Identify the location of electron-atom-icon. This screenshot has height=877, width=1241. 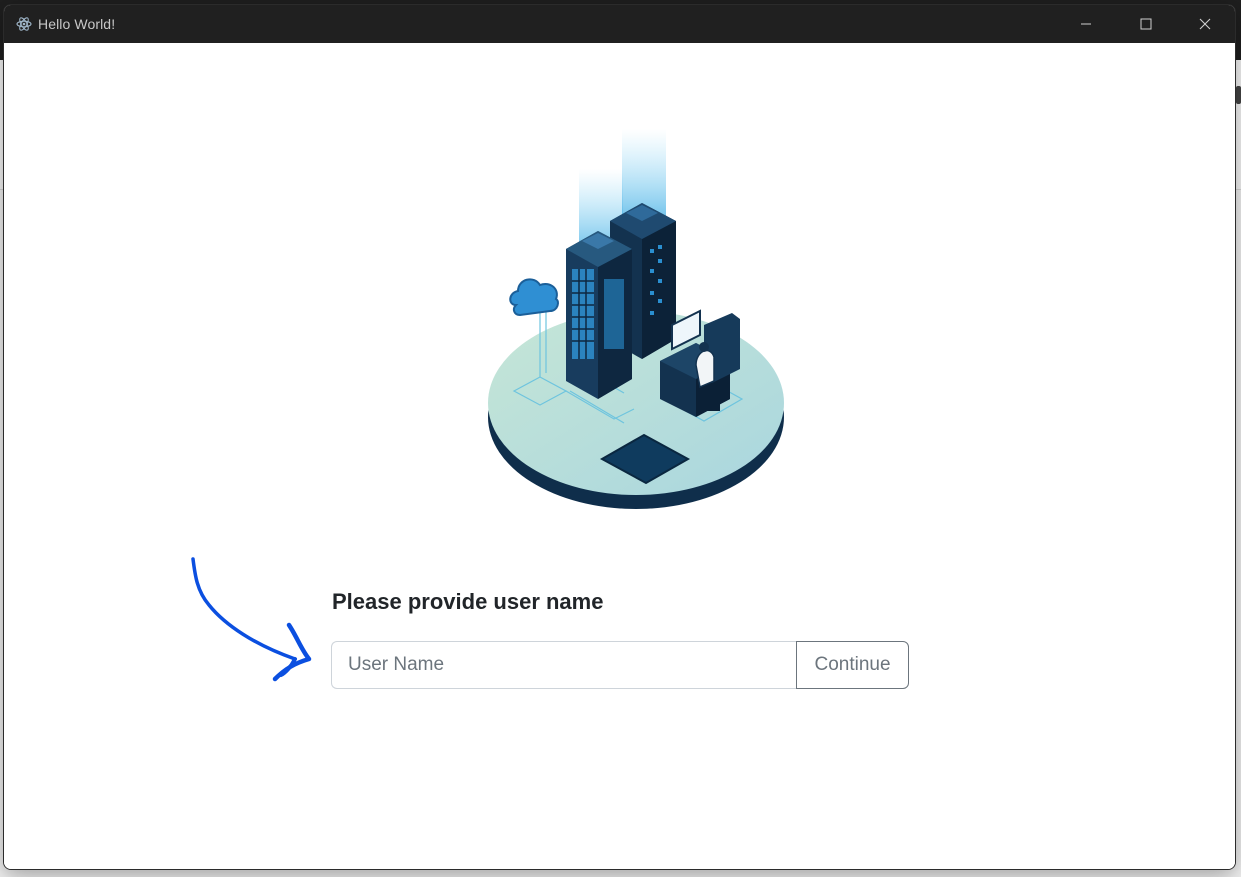
(24, 24).